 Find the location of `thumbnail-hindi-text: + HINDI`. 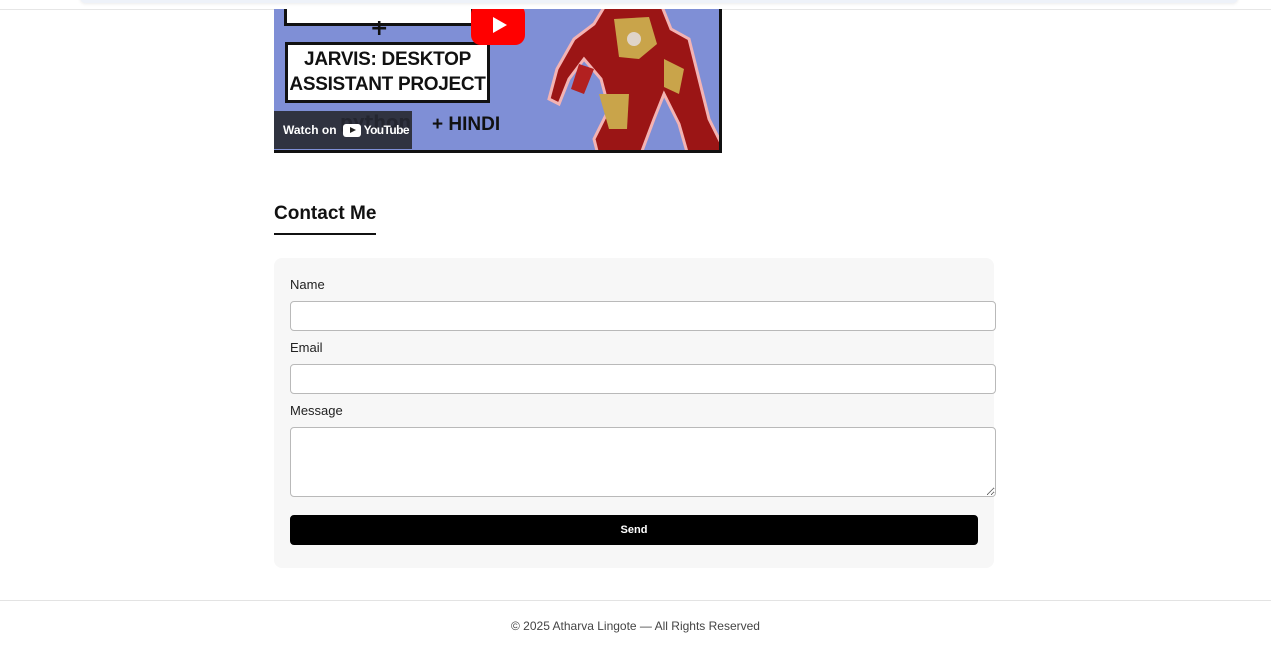

thumbnail-hindi-text: + HINDI is located at coordinates (466, 124).